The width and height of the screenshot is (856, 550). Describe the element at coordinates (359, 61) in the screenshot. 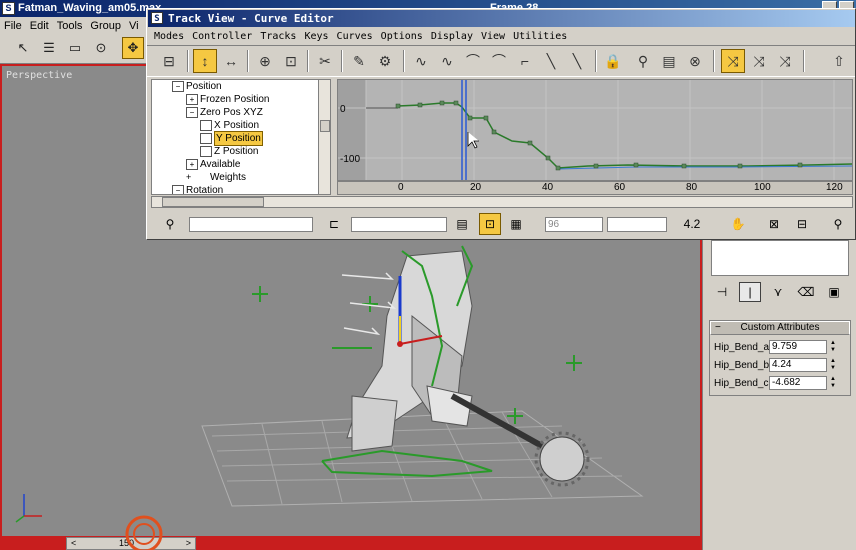

I see `add-keys-icon: ✎` at that location.